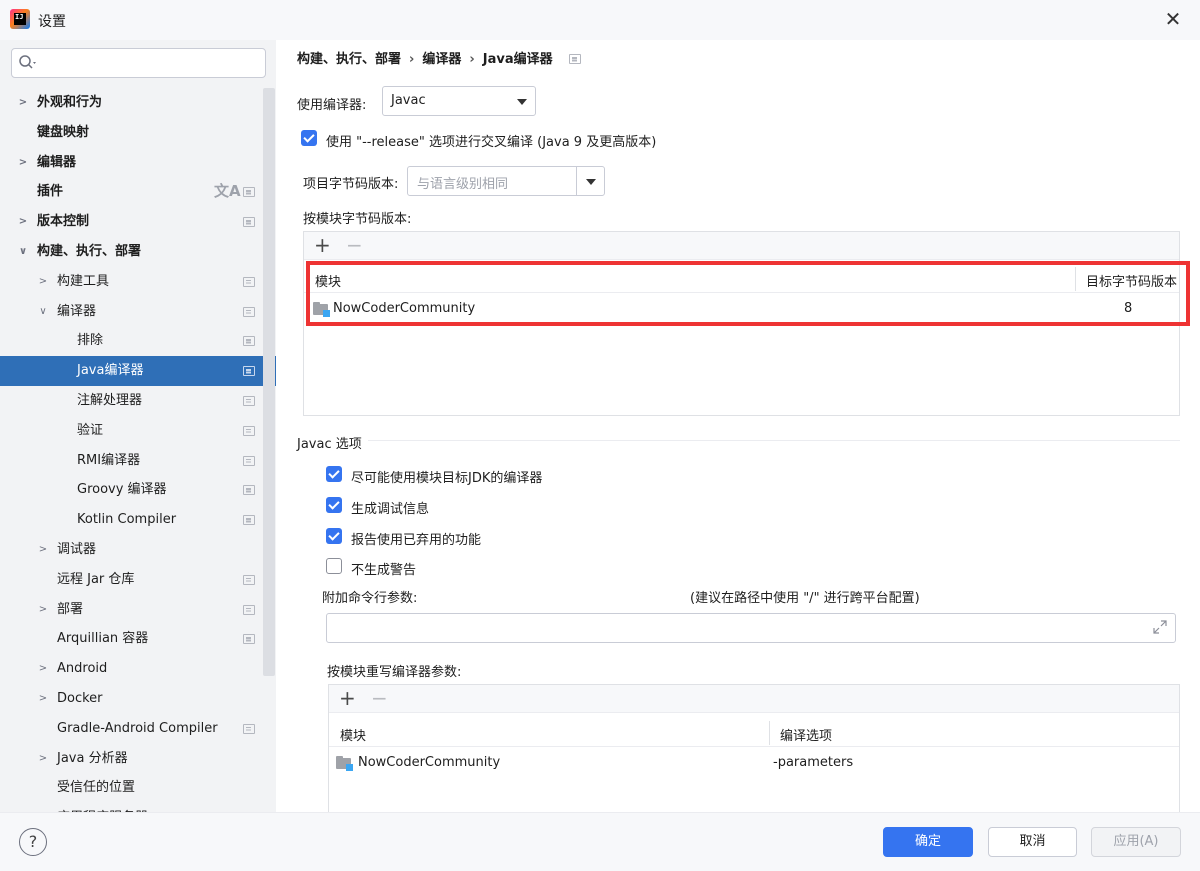  I want to click on search-input, so click(138, 63).